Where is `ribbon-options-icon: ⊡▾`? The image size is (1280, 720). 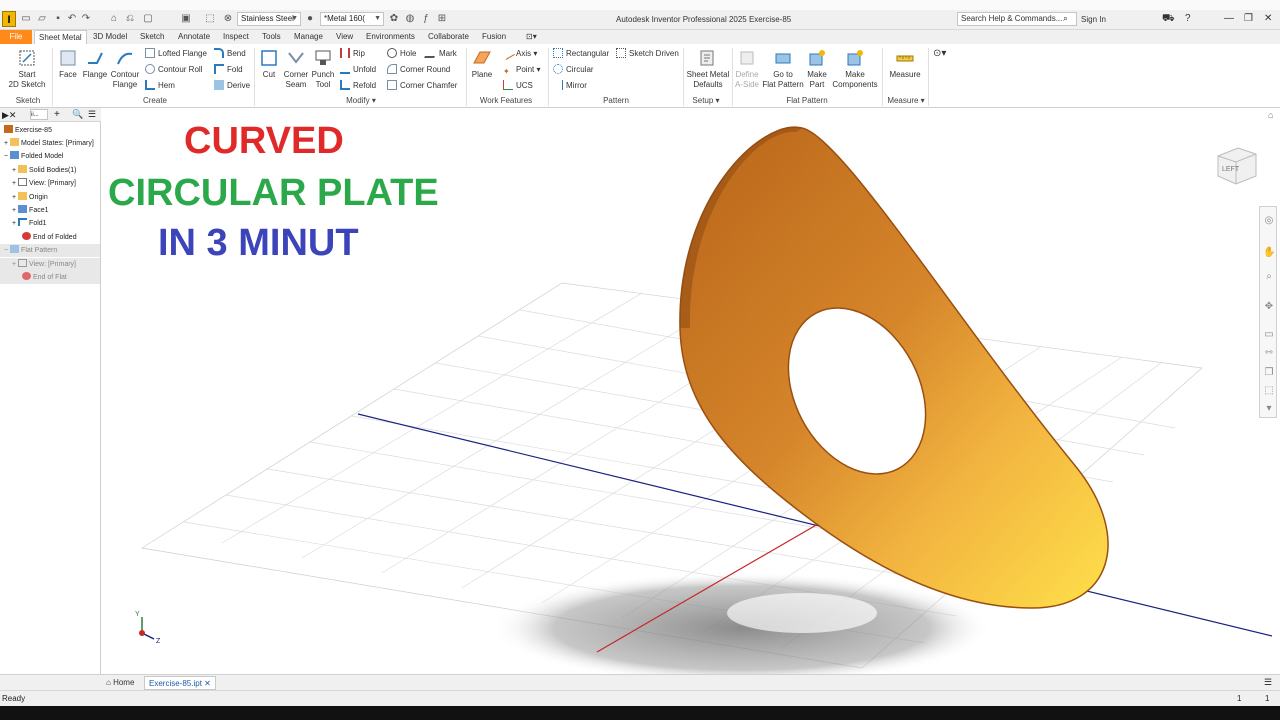 ribbon-options-icon: ⊡▾ is located at coordinates (531, 37).